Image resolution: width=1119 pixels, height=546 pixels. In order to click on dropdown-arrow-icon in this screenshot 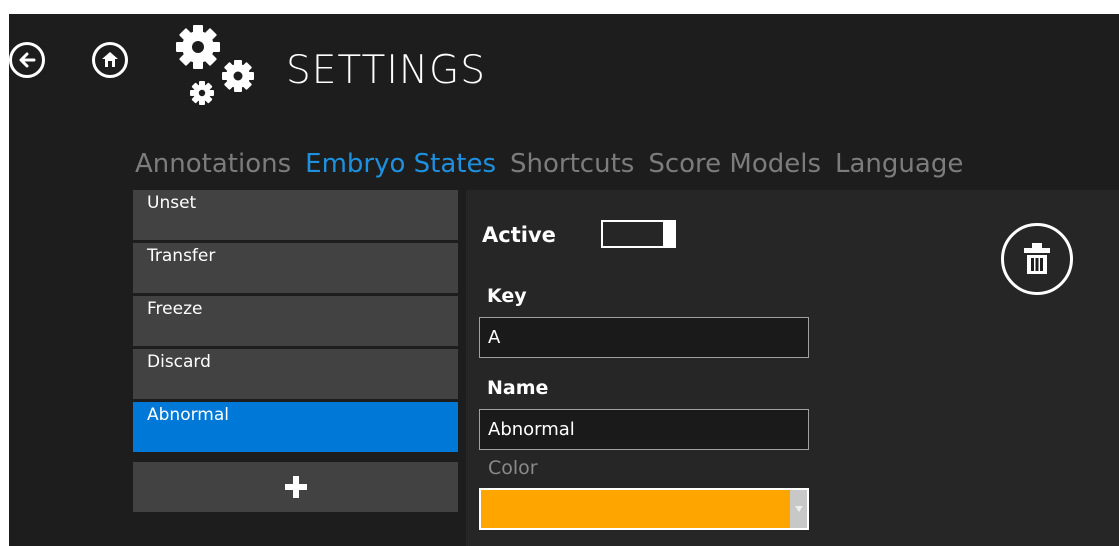, I will do `click(798, 509)`.